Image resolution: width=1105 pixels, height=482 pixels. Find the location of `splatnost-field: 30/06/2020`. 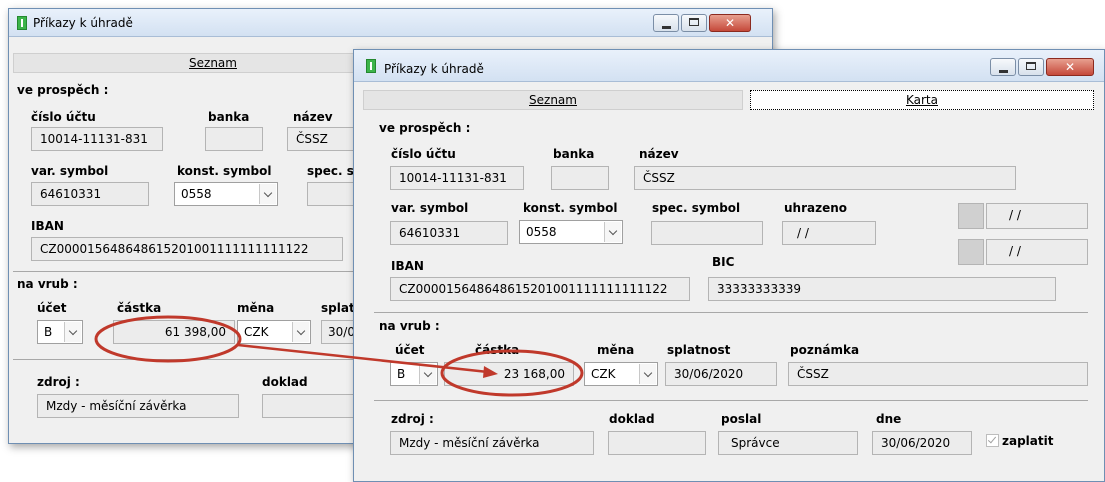

splatnost-field: 30/06/2020 is located at coordinates (721, 374).